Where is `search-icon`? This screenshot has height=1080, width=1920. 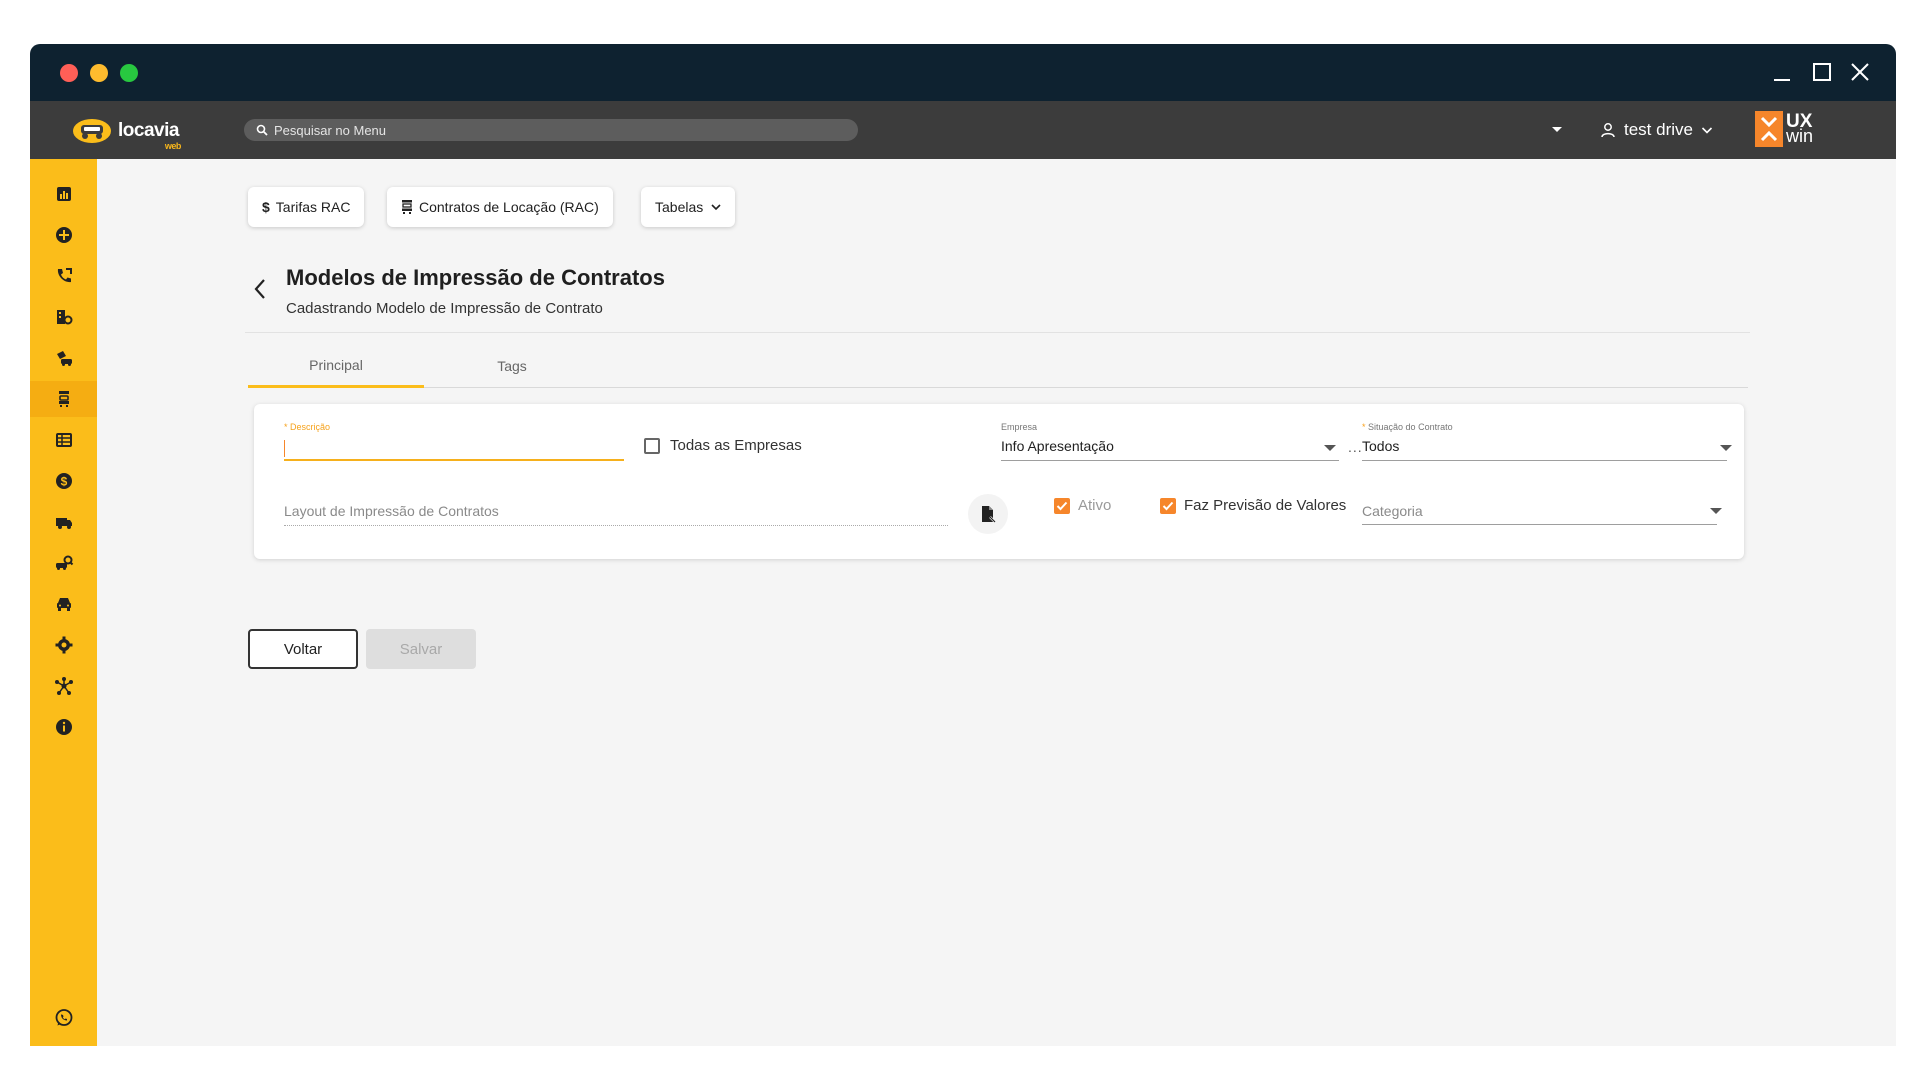
search-icon is located at coordinates (262, 130).